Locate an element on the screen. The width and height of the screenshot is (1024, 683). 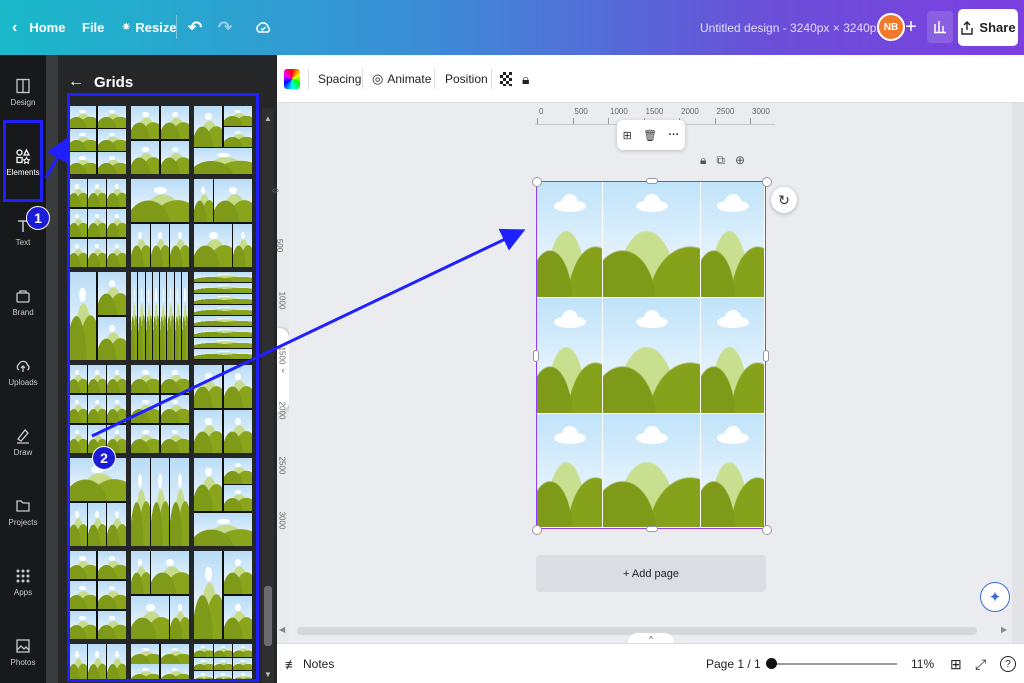
rail-item-uploads: Uploads is located at coordinates (23, 372).